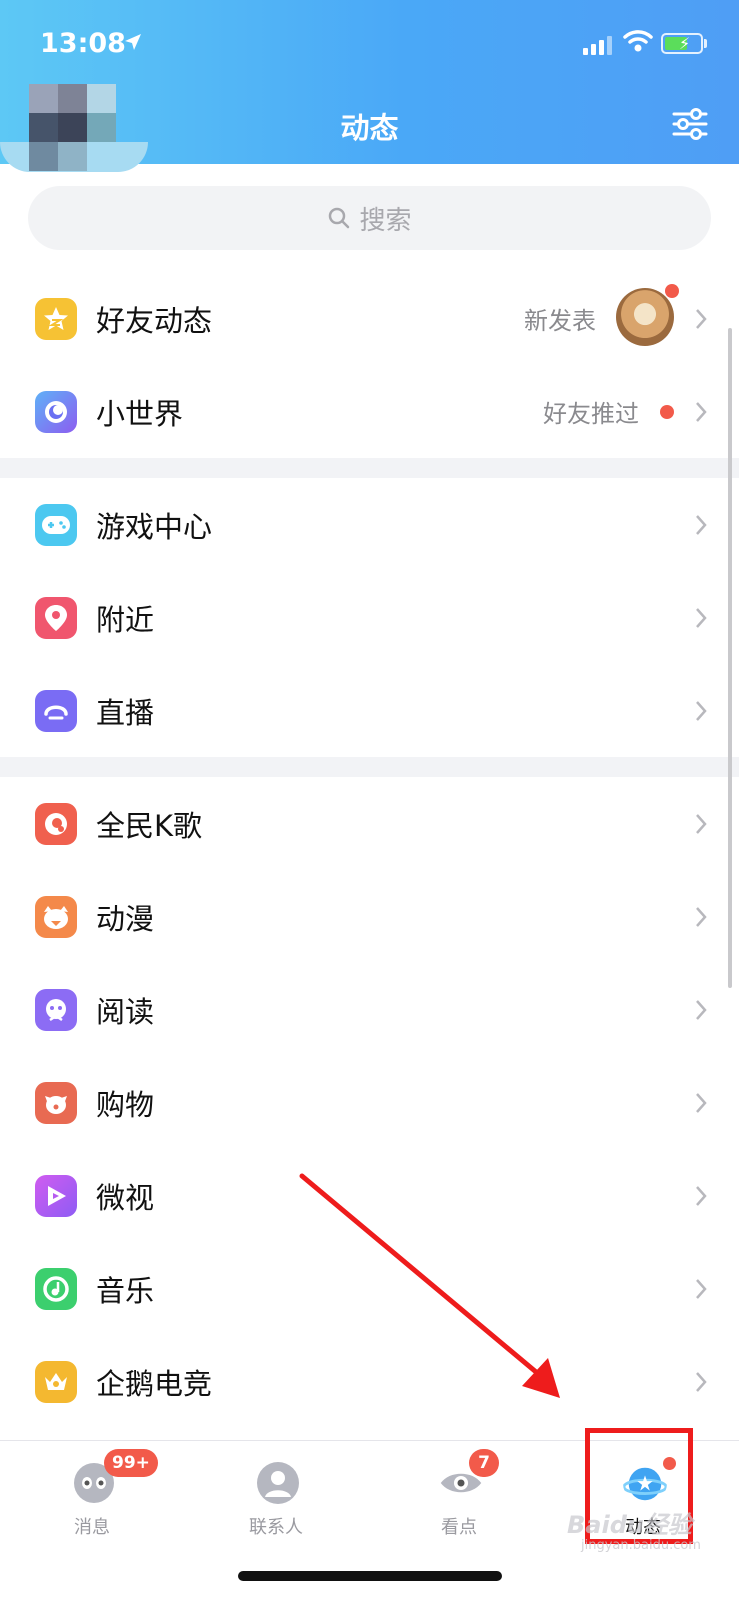 Image resolution: width=739 pixels, height=1600 pixels. Describe the element at coordinates (641, 1545) in the screenshot. I see `watermark-url: jingyan.baidu.com` at that location.